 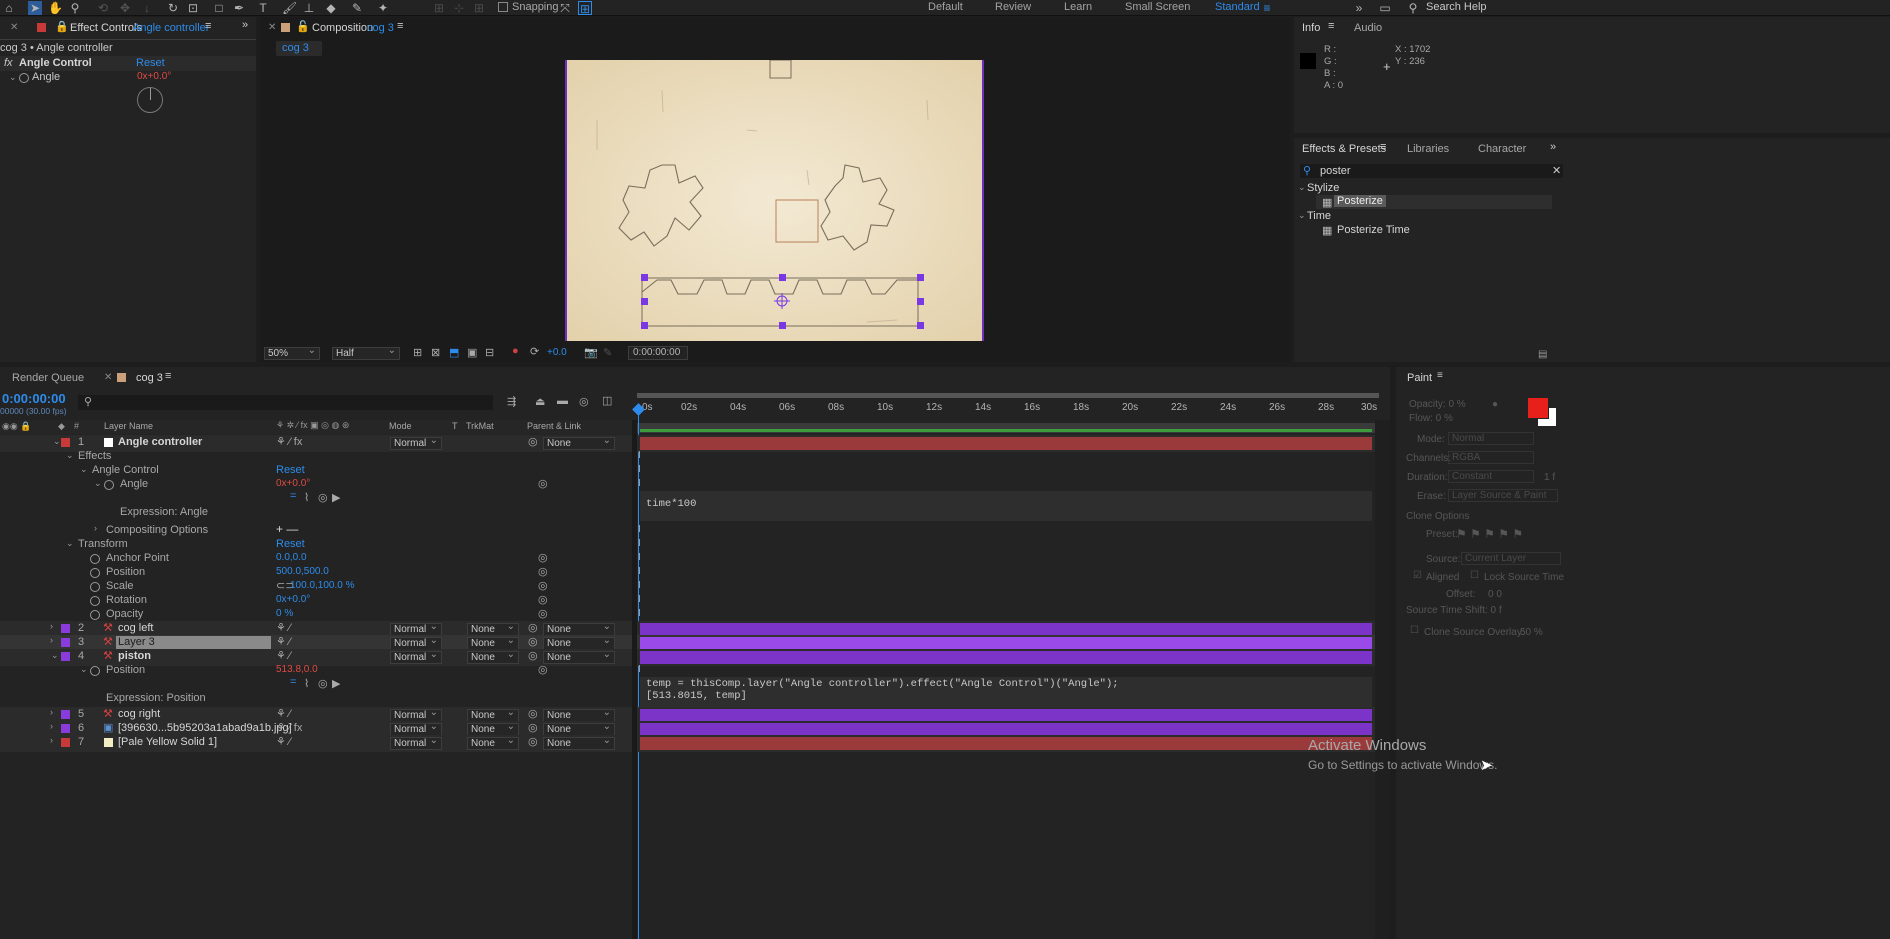 I want to click on timeline-scrollbar, so click(x=1382, y=679).